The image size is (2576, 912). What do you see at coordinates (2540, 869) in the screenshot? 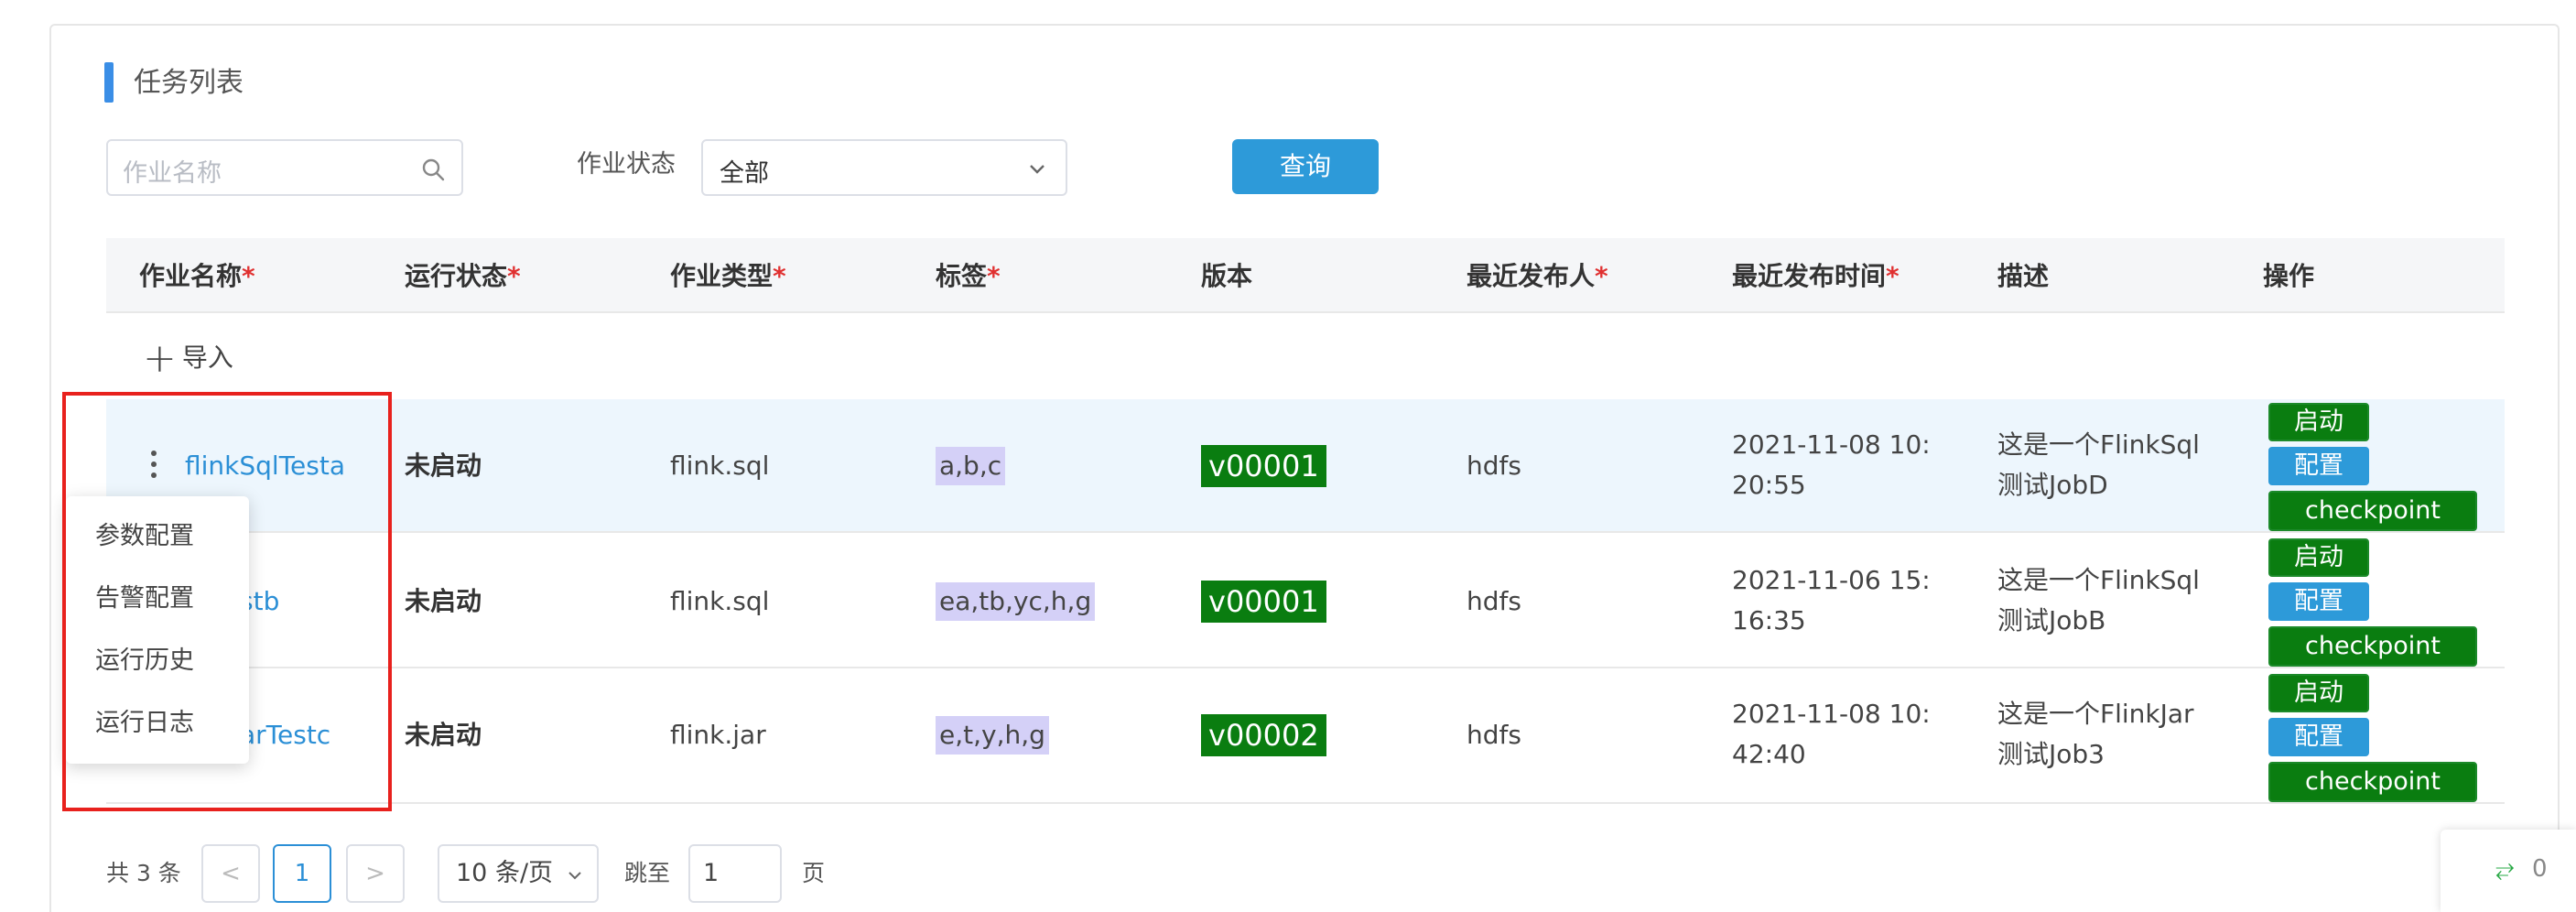
I see `widget-count: 0` at bounding box center [2540, 869].